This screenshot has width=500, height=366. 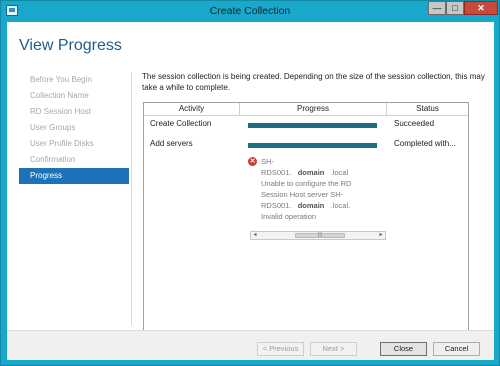 I want to click on column-header-activity: Activity, so click(x=192, y=109).